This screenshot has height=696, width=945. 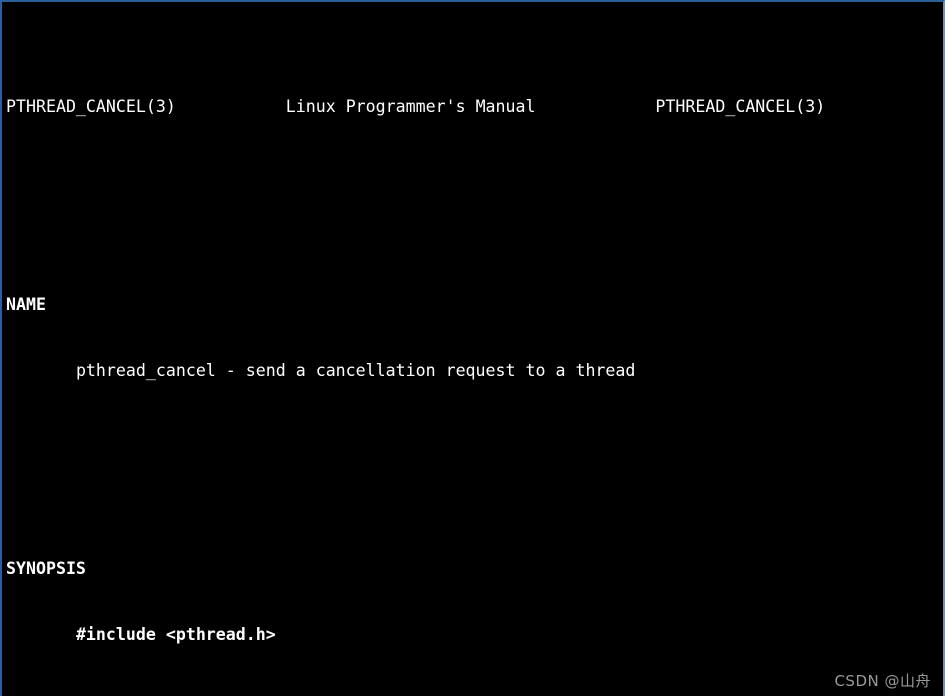 What do you see at coordinates (882, 681) in the screenshot?
I see `csdn-watermark: CSDN @山舟` at bounding box center [882, 681].